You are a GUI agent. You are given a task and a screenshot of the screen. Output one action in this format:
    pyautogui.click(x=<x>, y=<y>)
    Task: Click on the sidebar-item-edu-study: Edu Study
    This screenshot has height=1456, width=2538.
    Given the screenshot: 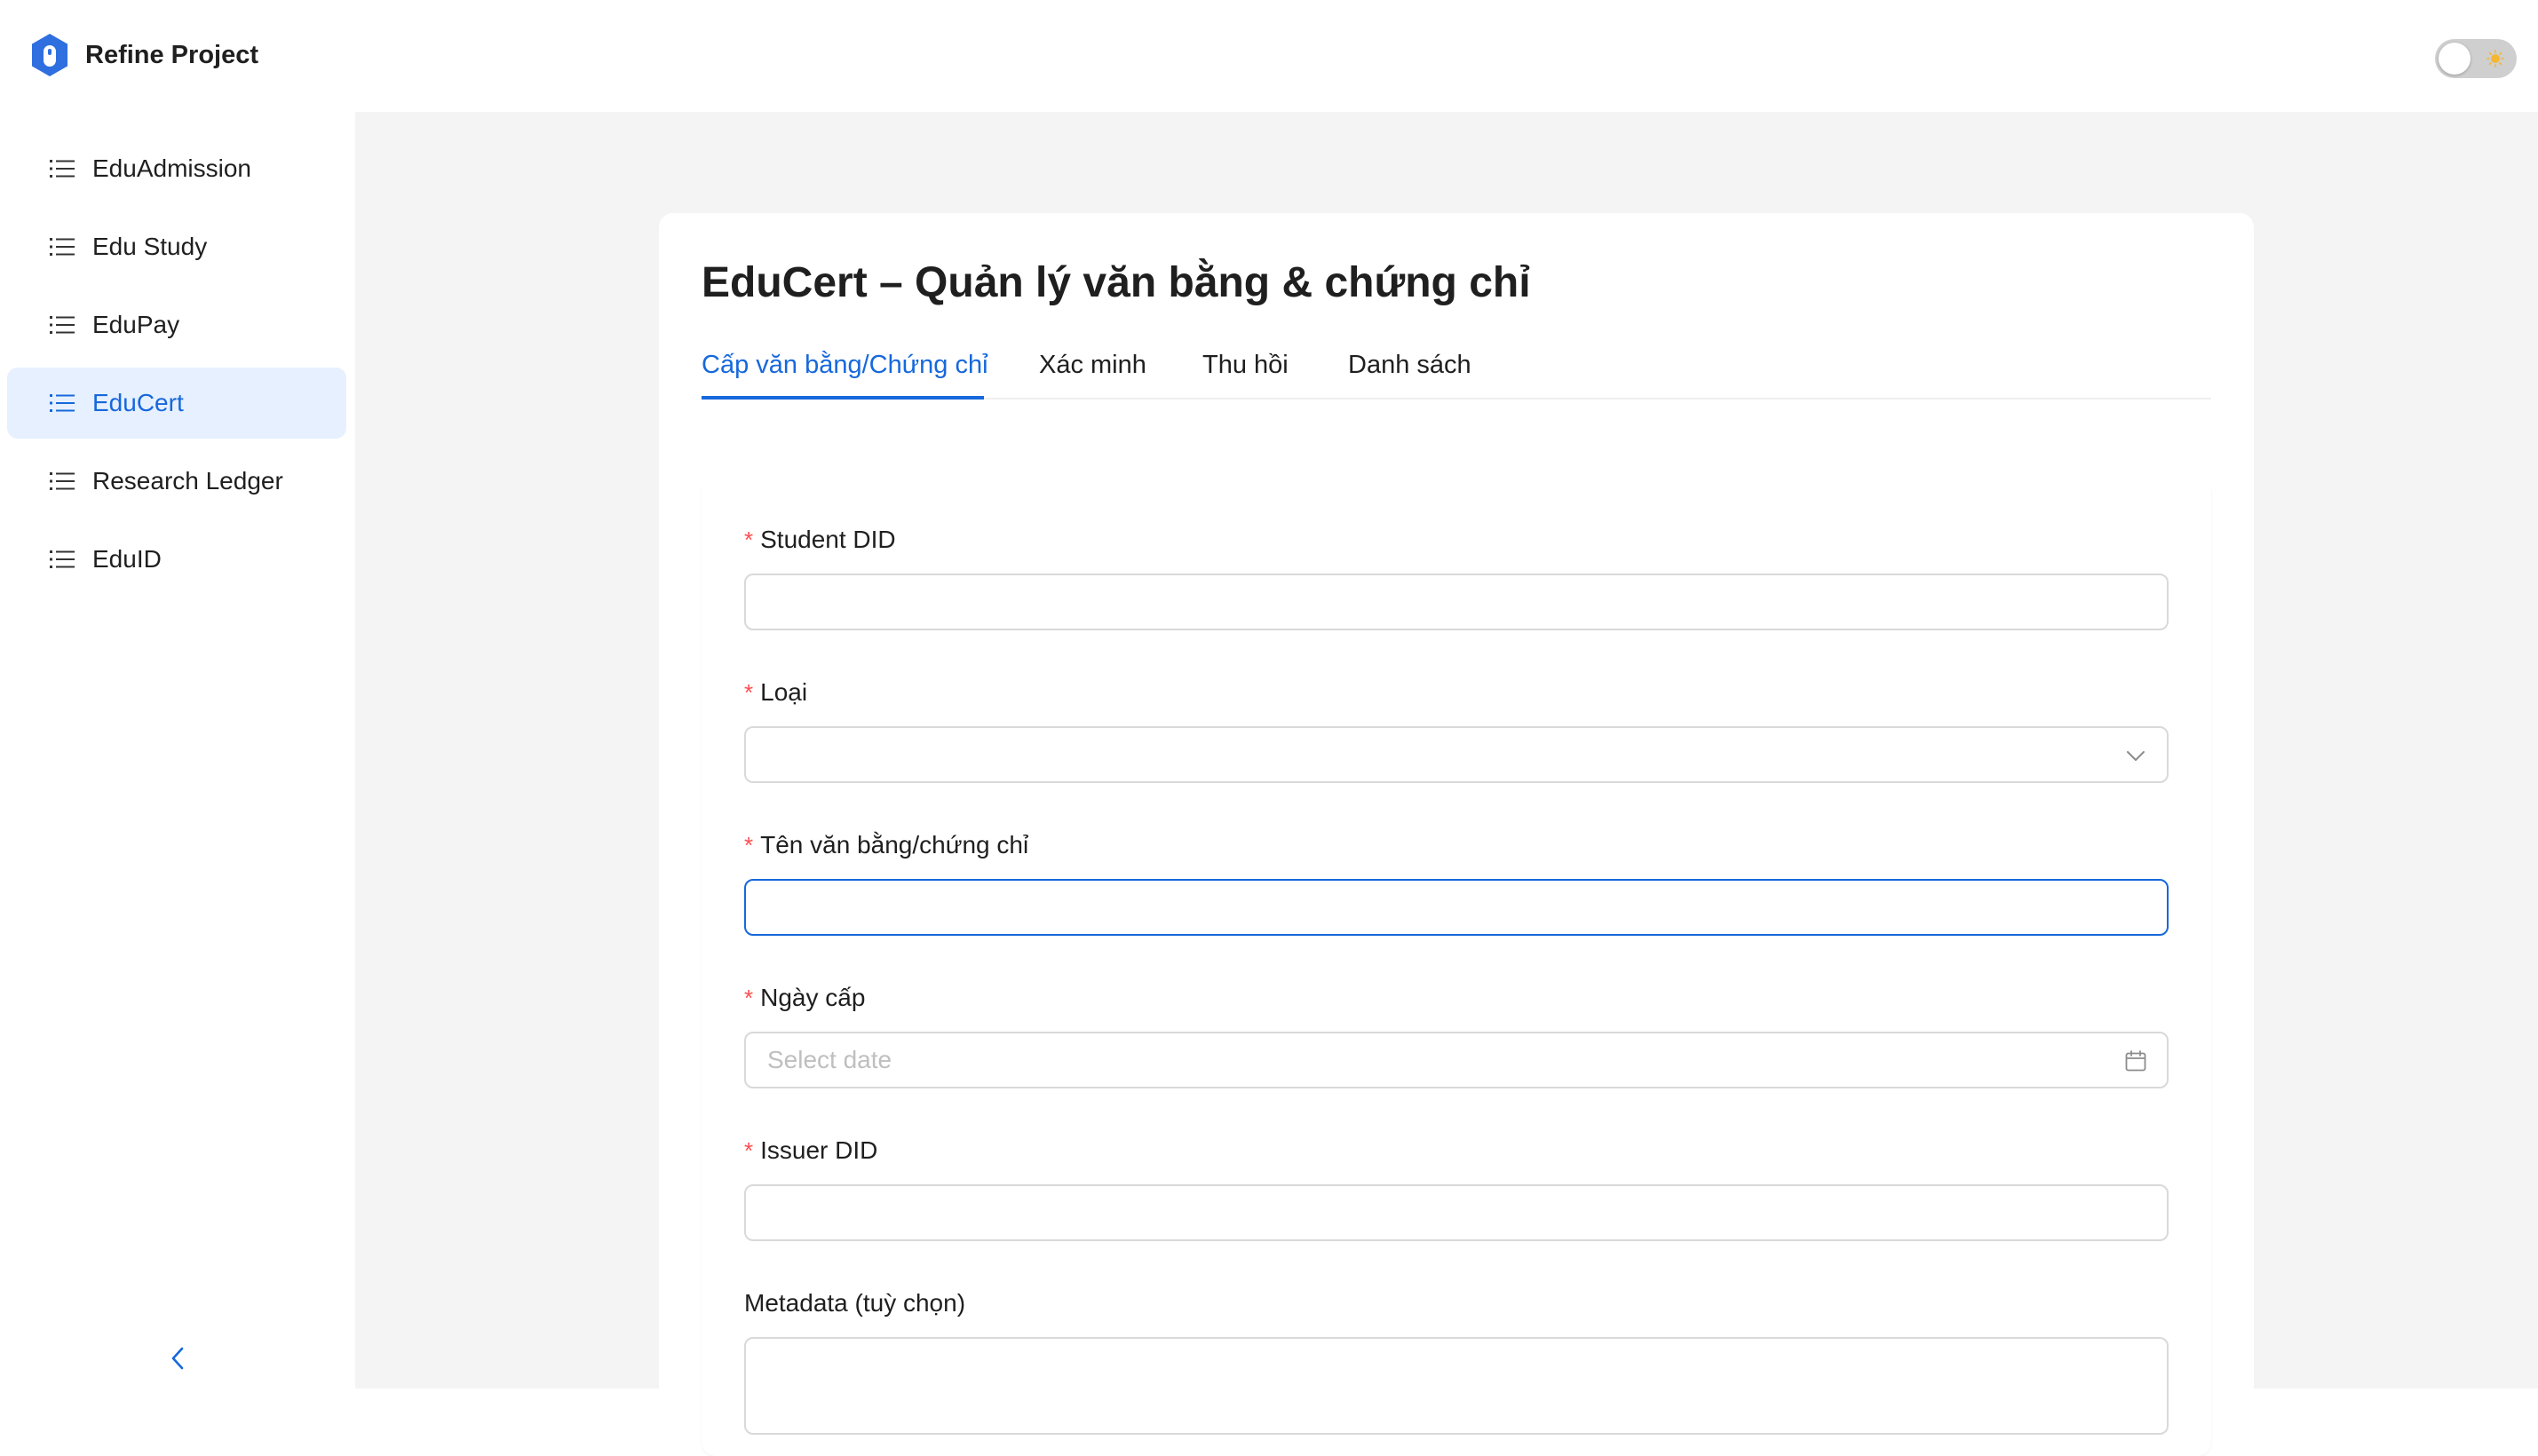 What is the action you would take?
    pyautogui.click(x=176, y=247)
    